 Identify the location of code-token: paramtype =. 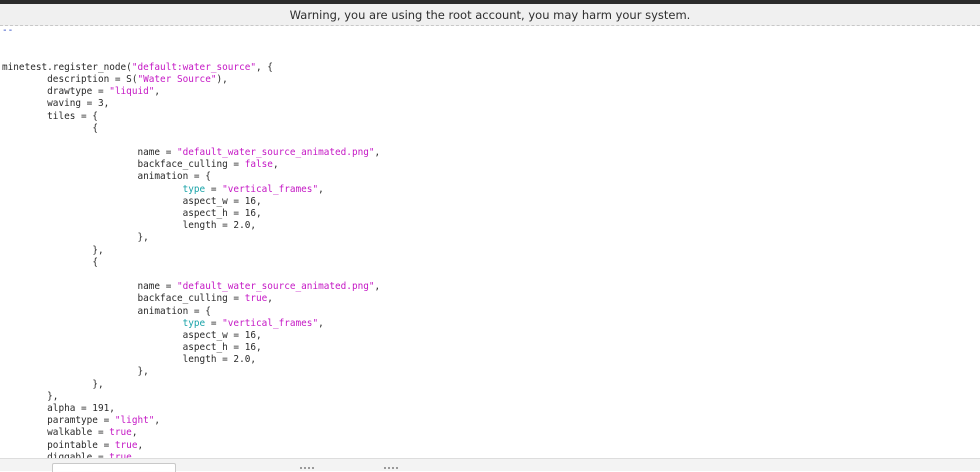
(58, 421).